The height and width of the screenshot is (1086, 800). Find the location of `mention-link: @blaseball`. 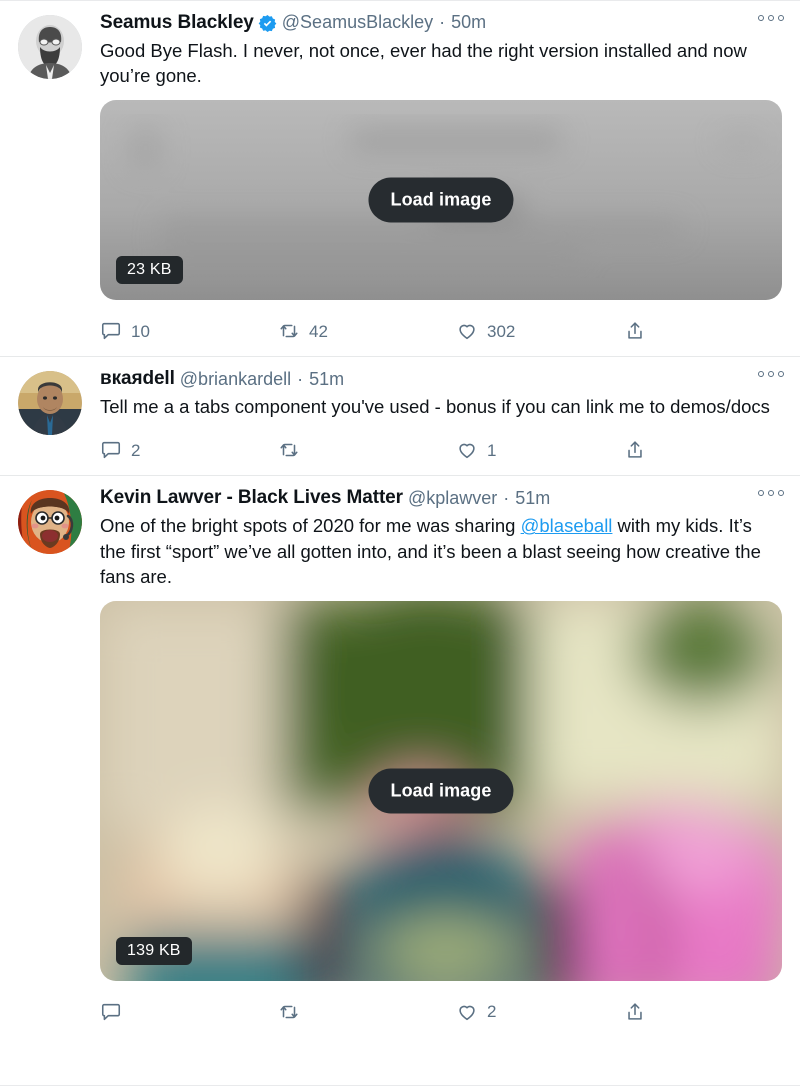

mention-link: @blaseball is located at coordinates (567, 525).